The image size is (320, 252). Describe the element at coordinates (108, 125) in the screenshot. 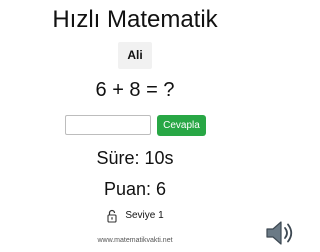

I see `answer-input` at that location.